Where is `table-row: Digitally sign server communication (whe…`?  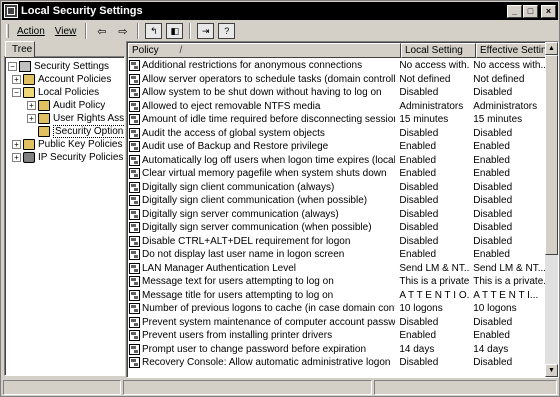 table-row: Digitally sign server communication (whe… is located at coordinates (337, 228).